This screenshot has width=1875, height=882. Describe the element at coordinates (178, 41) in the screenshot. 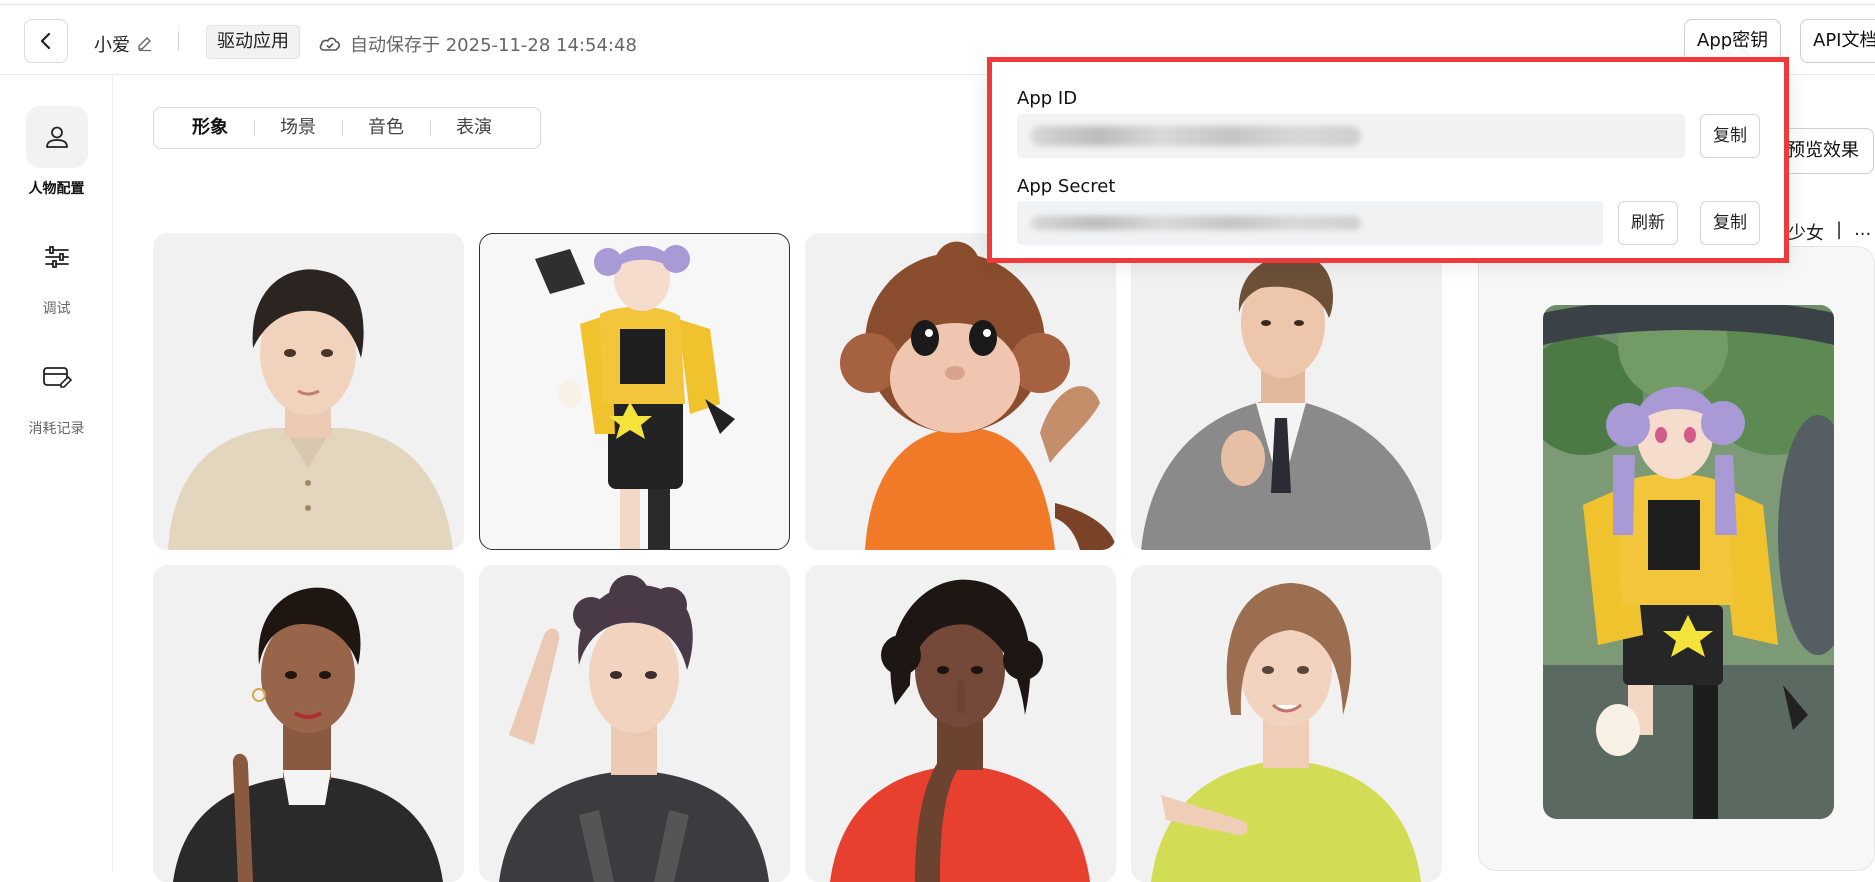

I see `header-divider` at that location.